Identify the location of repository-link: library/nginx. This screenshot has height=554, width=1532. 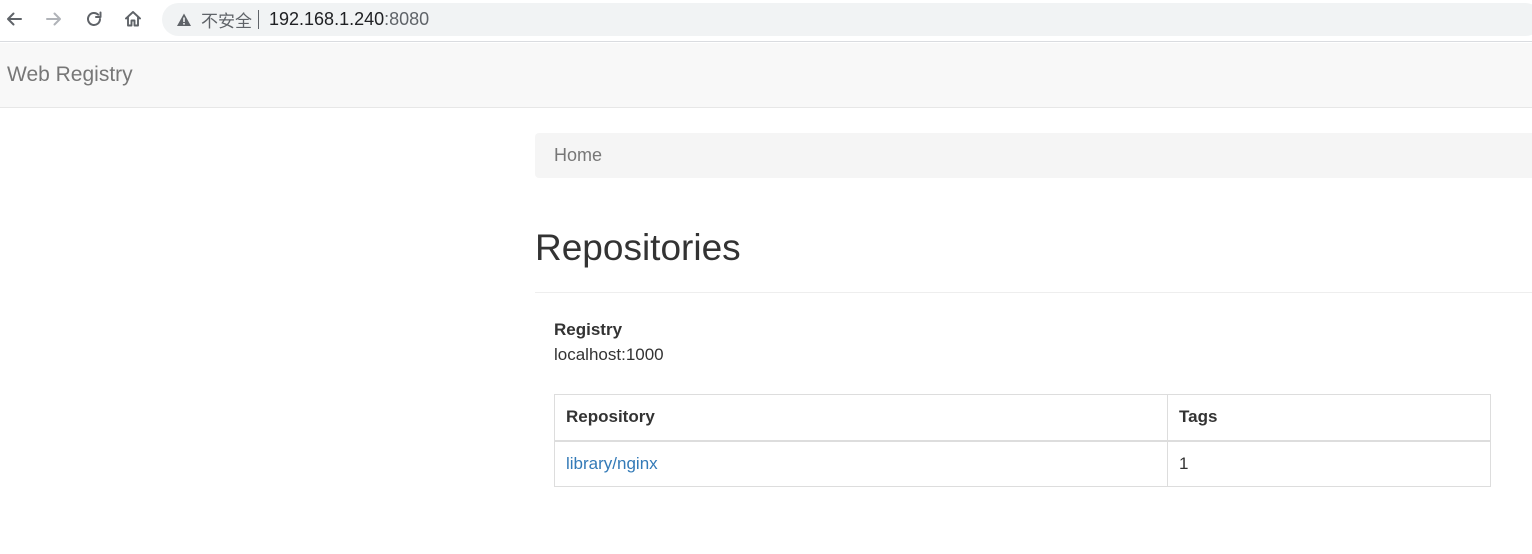
(612, 463).